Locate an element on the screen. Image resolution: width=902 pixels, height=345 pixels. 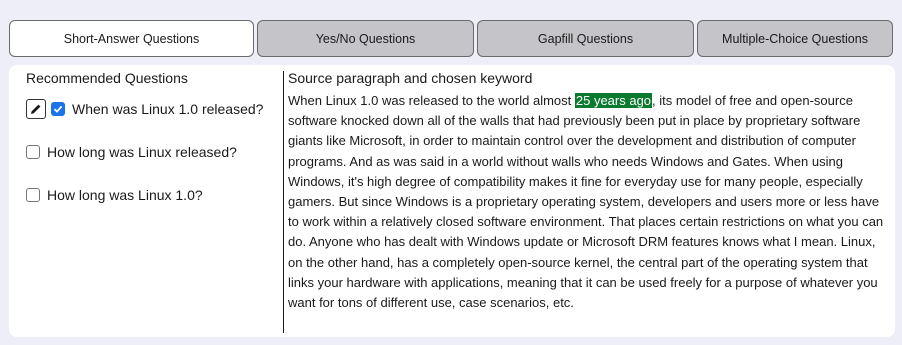
question-text: When was Linux 1.0 released? is located at coordinates (168, 109).